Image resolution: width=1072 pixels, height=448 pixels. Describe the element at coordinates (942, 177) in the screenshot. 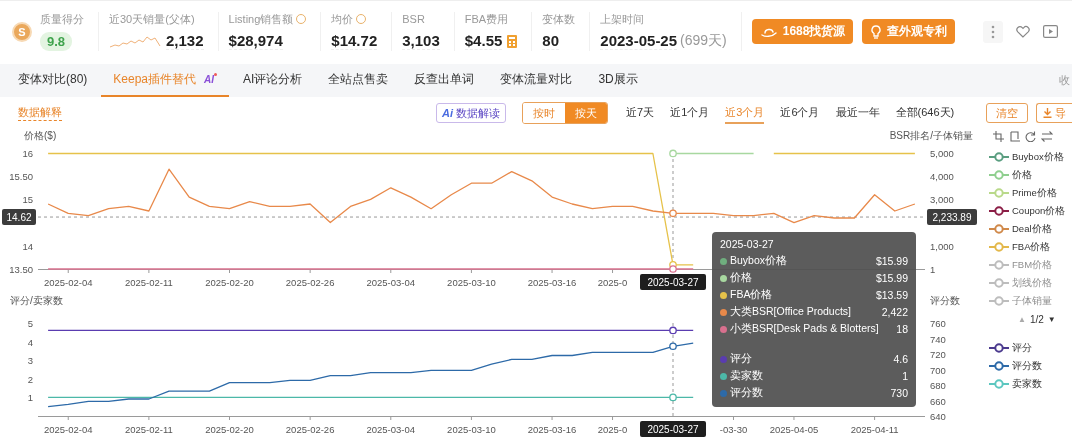

I see `axis-label: 4,000` at that location.